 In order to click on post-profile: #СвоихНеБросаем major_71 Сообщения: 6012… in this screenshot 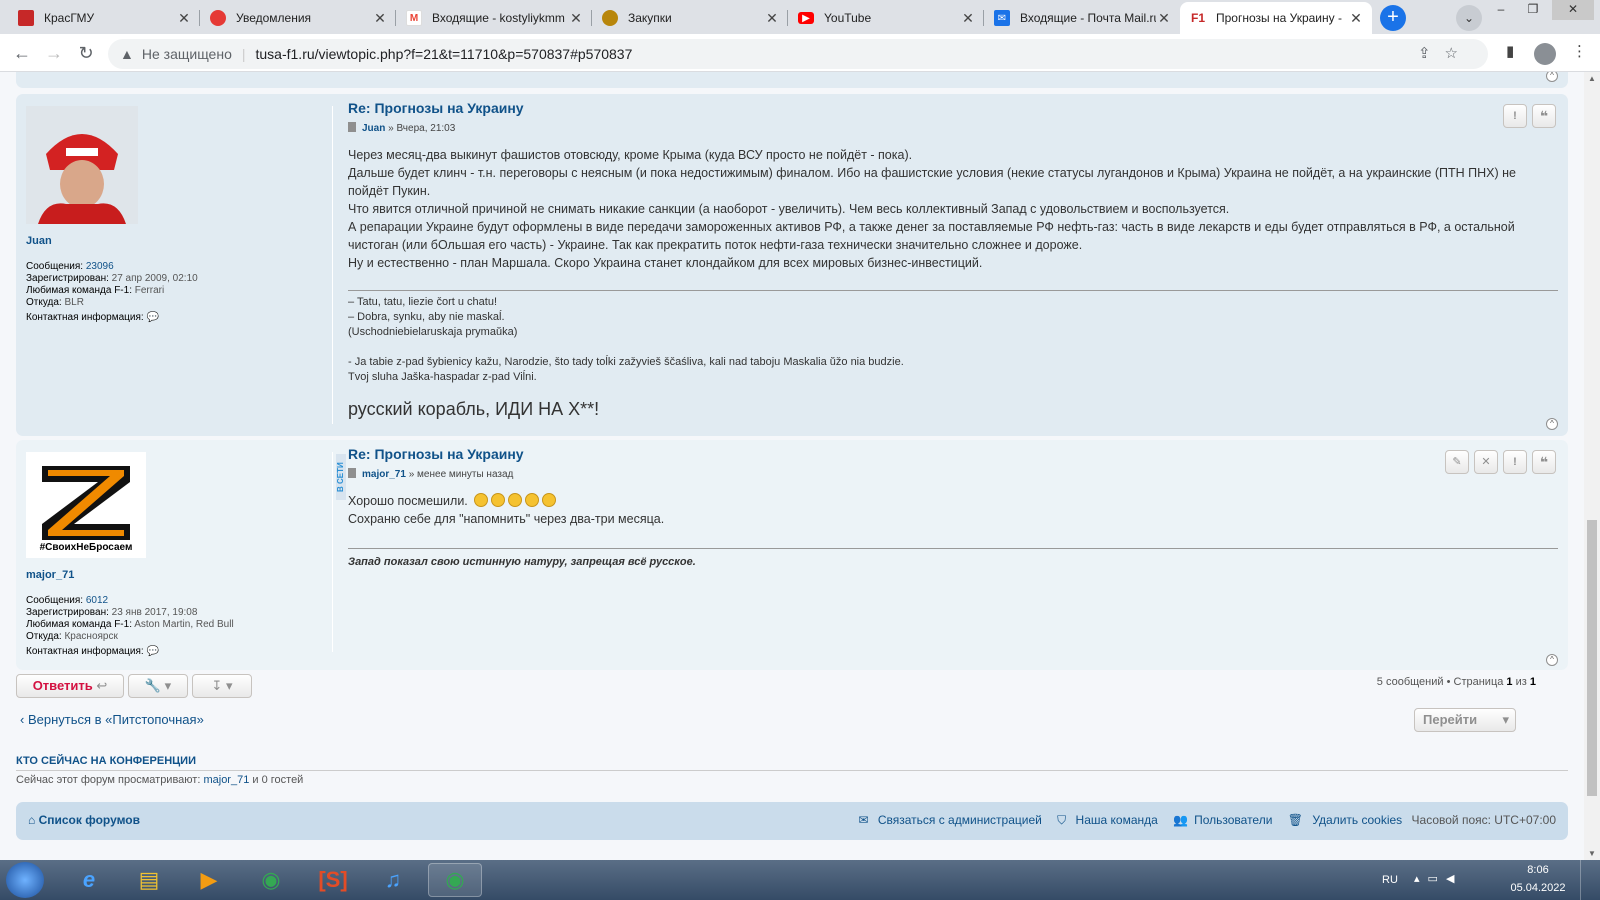, I will do `click(176, 555)`.